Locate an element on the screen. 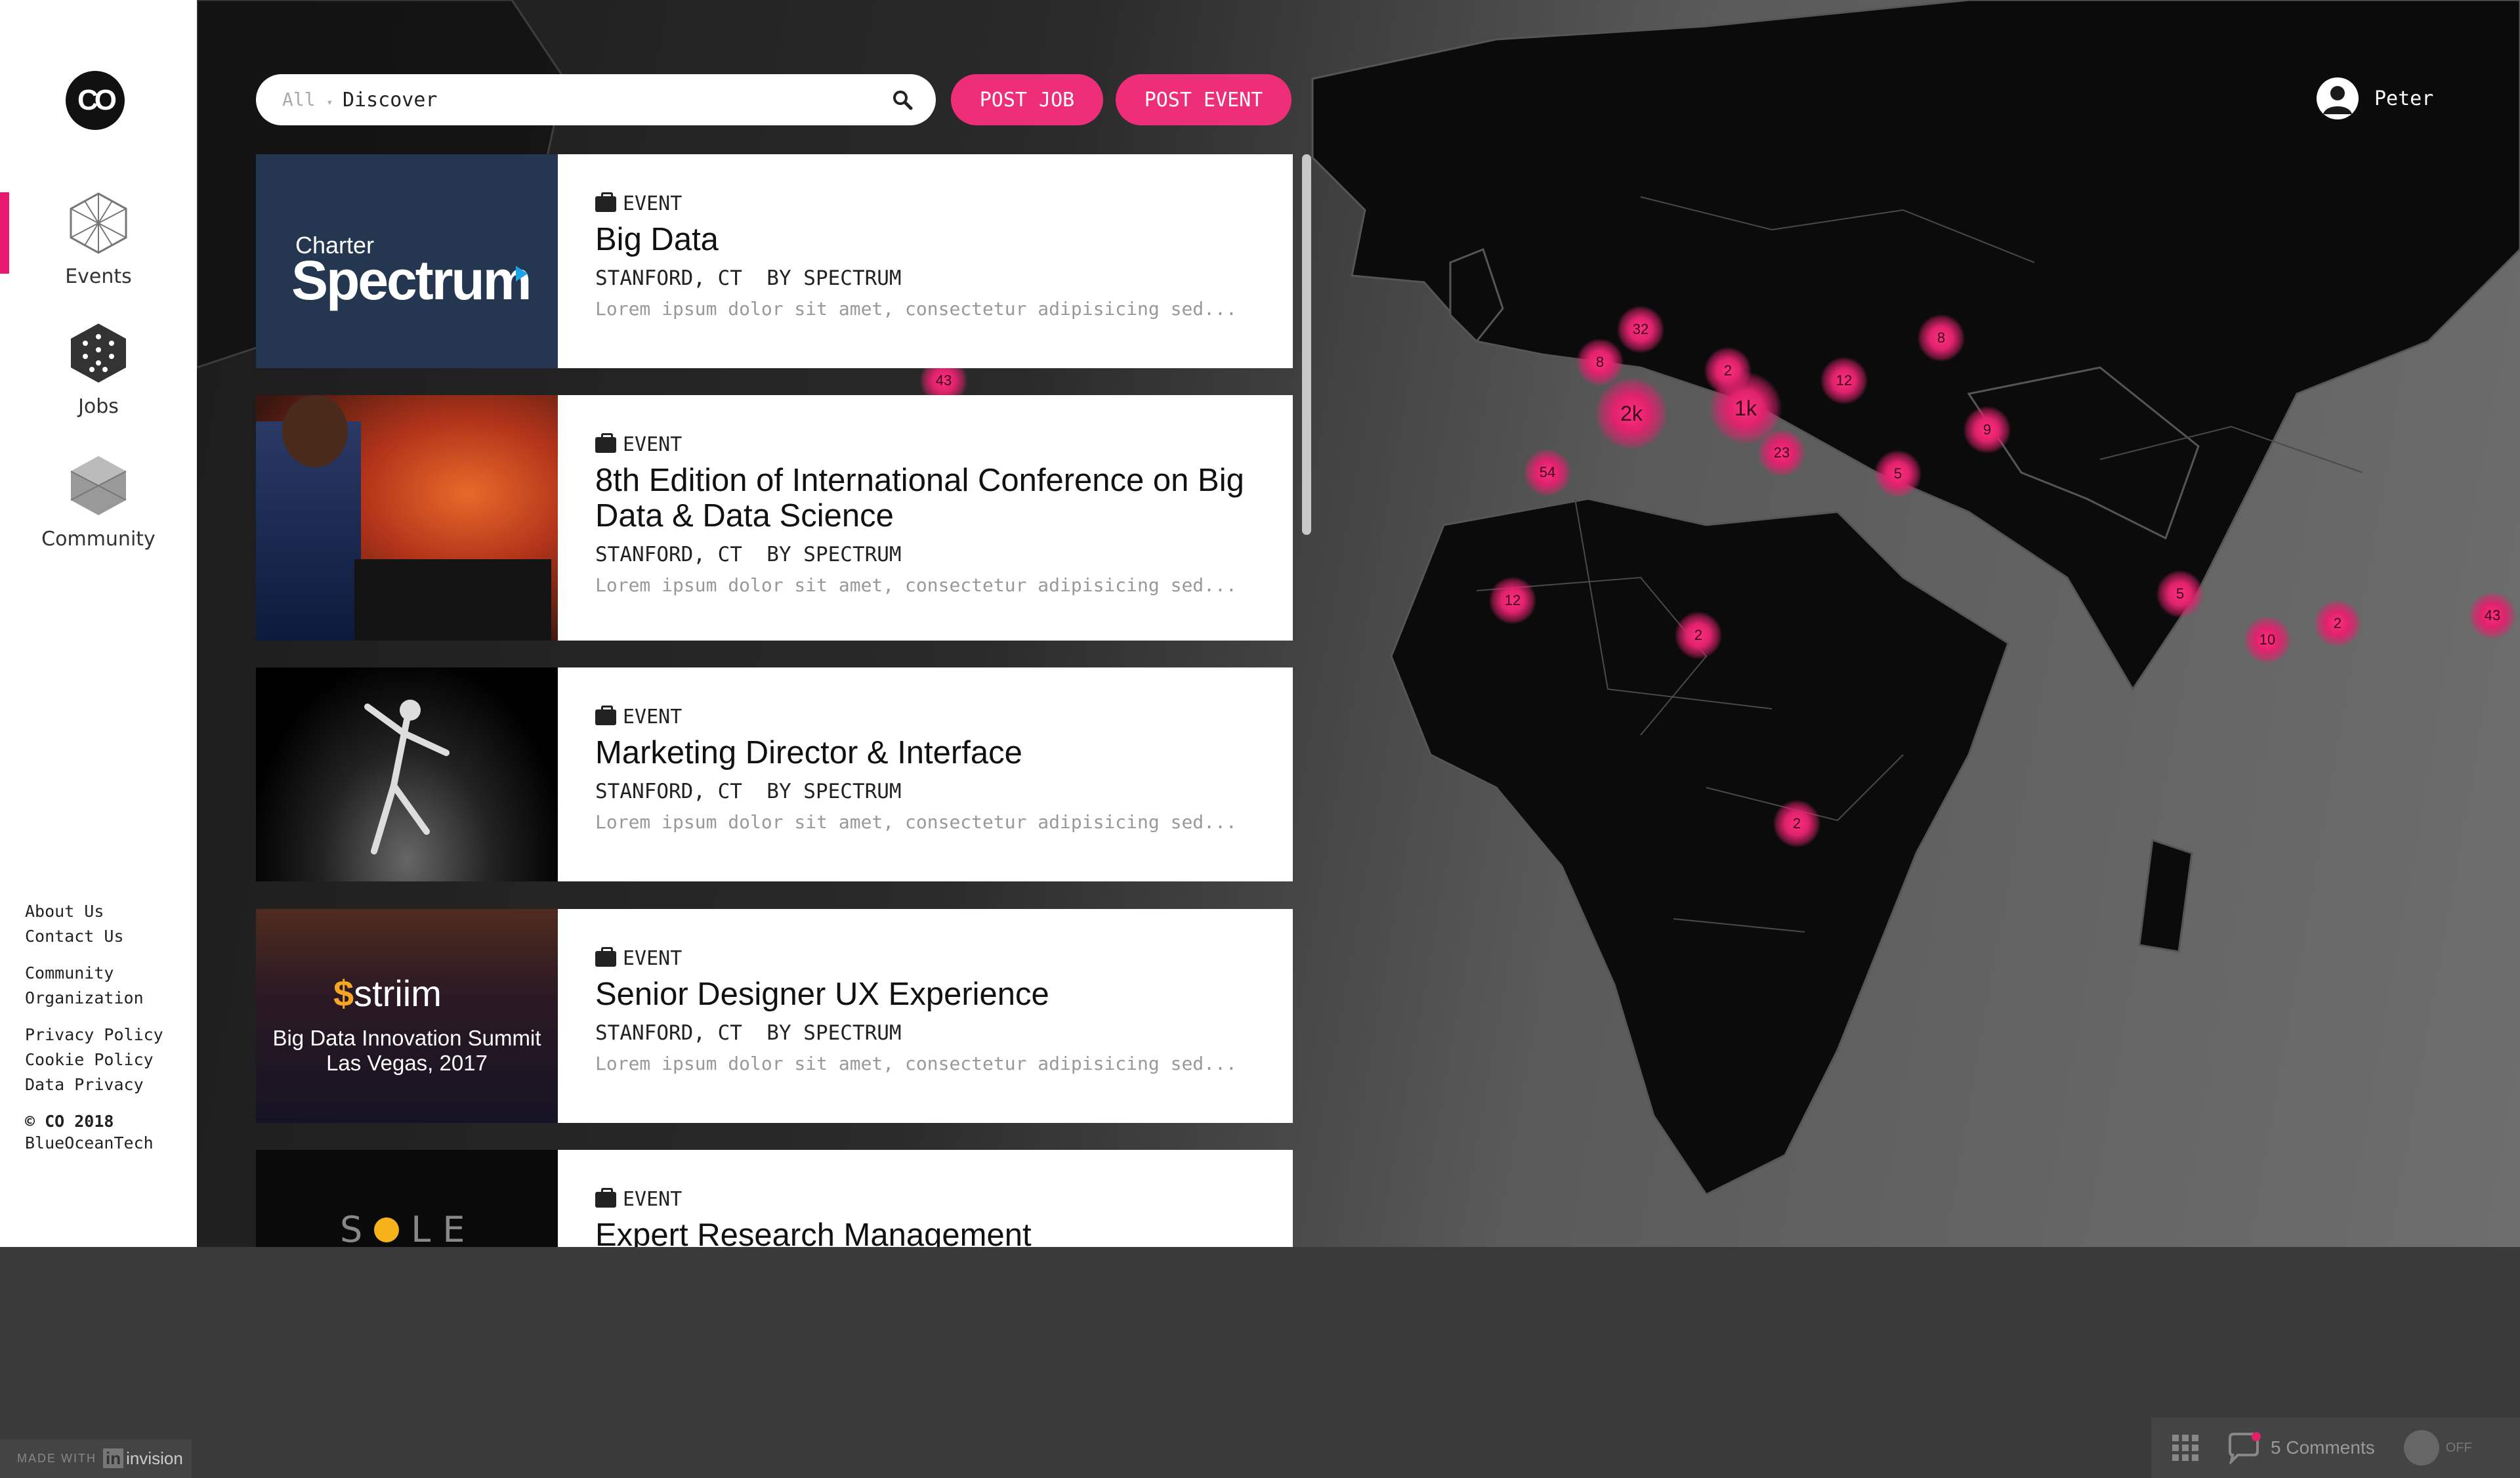  search-bar: All ▾ Discover is located at coordinates (596, 99).